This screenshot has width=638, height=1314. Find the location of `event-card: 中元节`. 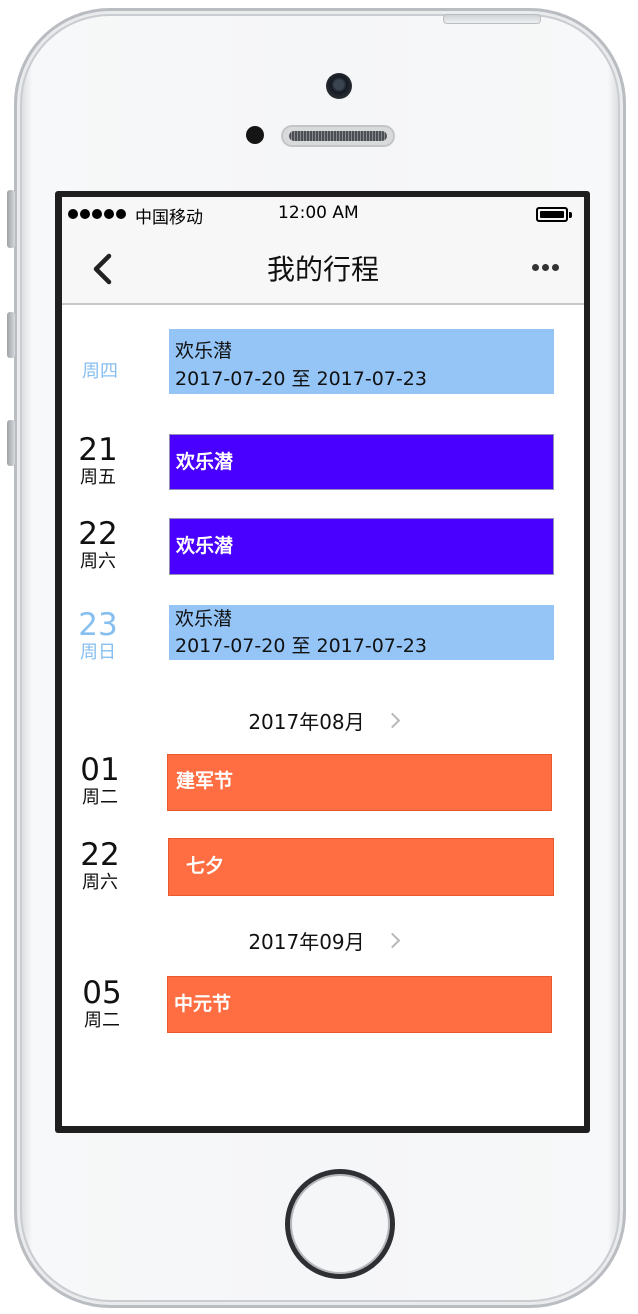

event-card: 中元节 is located at coordinates (359, 1004).